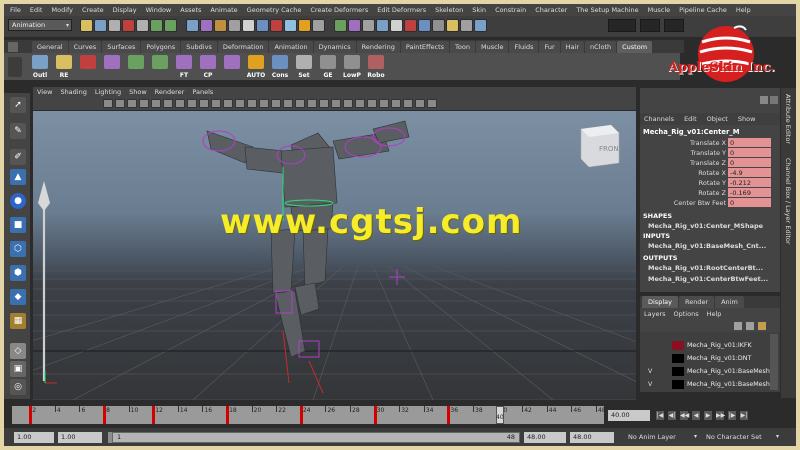 Image resolution: width=800 pixels, height=450 pixels. I want to click on menu-item: Assets, so click(190, 10).